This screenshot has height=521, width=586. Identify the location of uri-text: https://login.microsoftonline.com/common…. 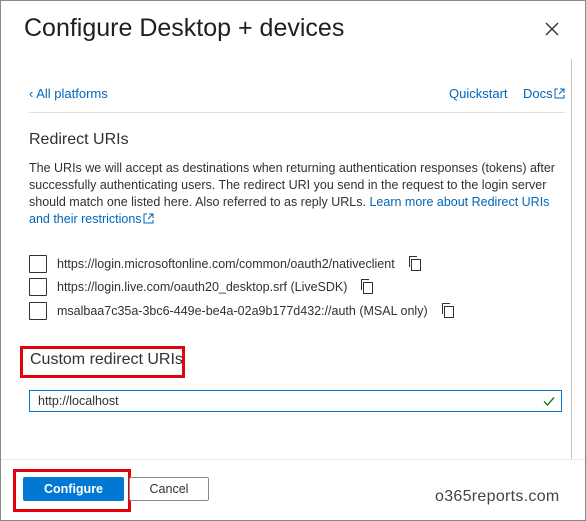
(226, 264).